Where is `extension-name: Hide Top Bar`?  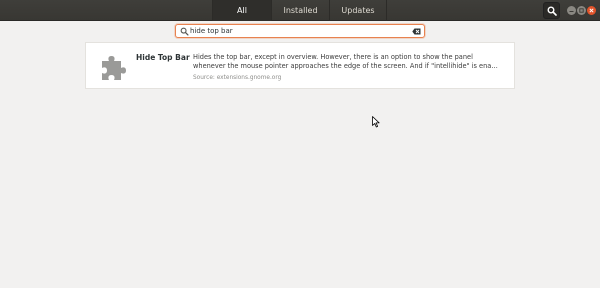
extension-name: Hide Top Bar is located at coordinates (163, 57).